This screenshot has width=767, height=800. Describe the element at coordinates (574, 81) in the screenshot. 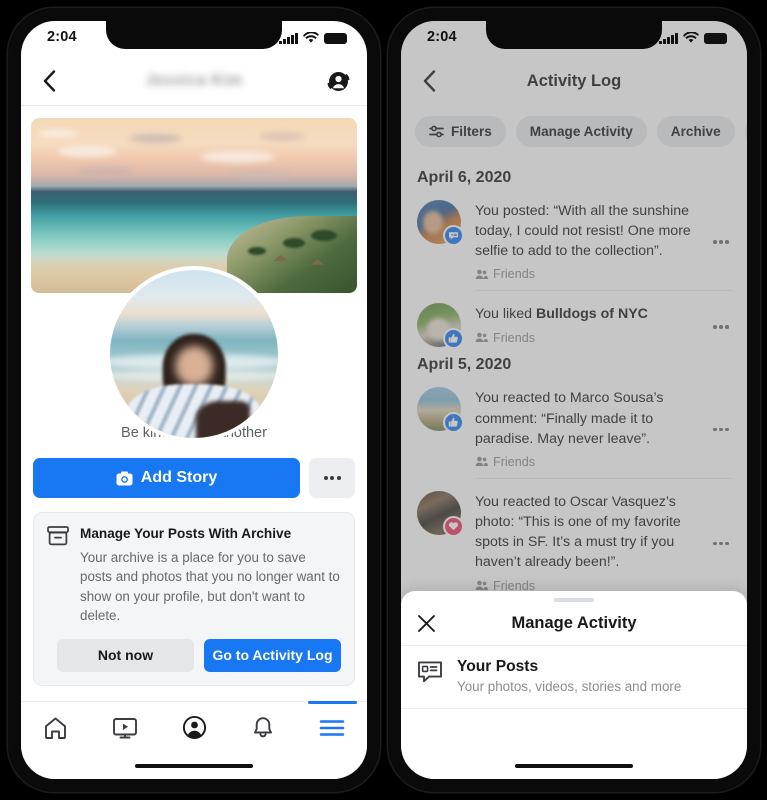

I see `activity-log-header: Activity Log` at that location.